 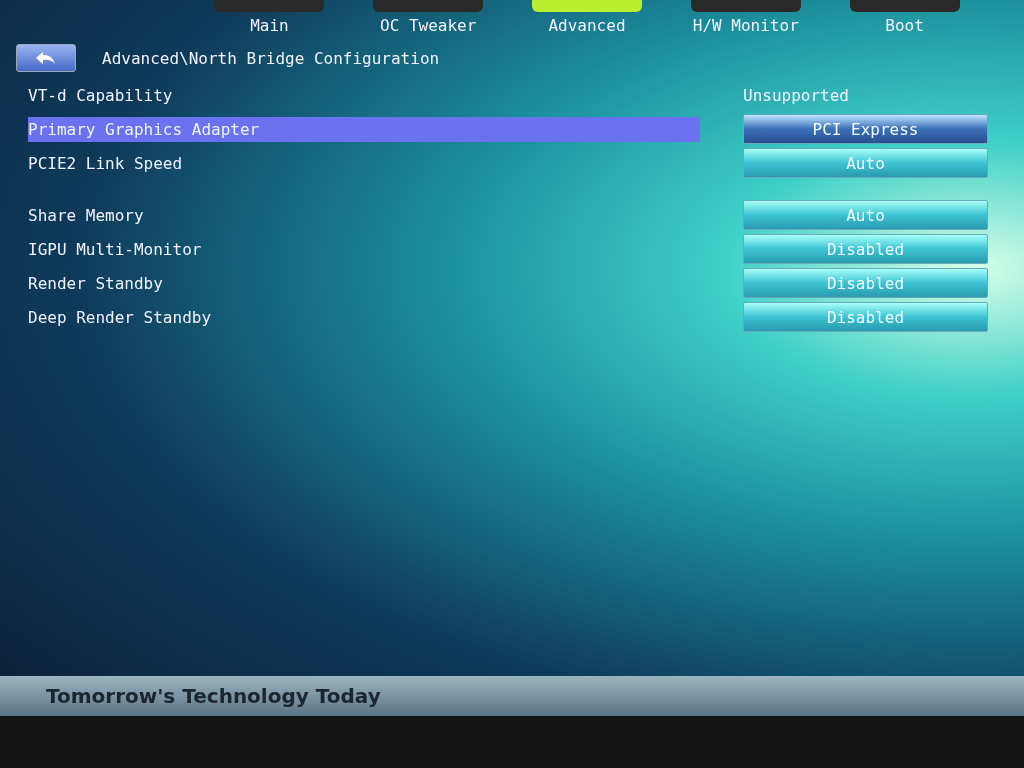 I want to click on setting-label: PCIE2 Link Speed, so click(x=364, y=163).